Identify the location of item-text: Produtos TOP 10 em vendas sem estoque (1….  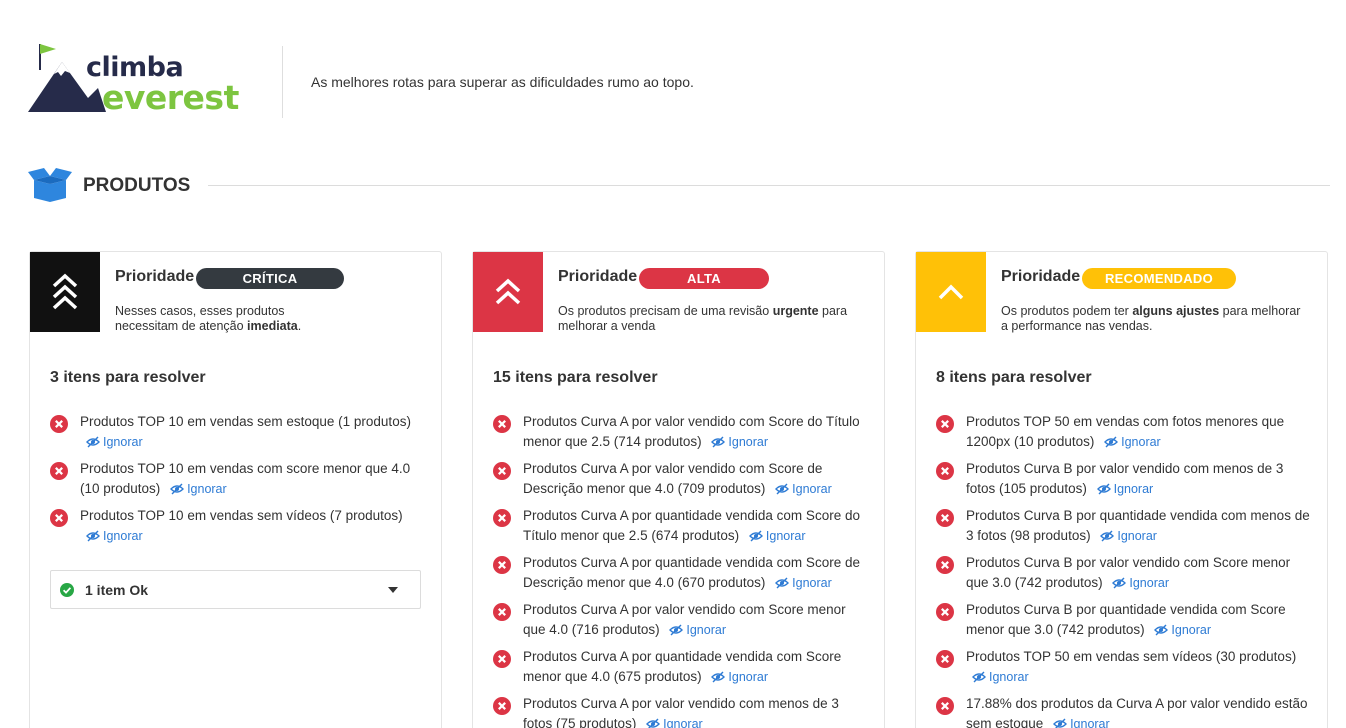
(245, 421).